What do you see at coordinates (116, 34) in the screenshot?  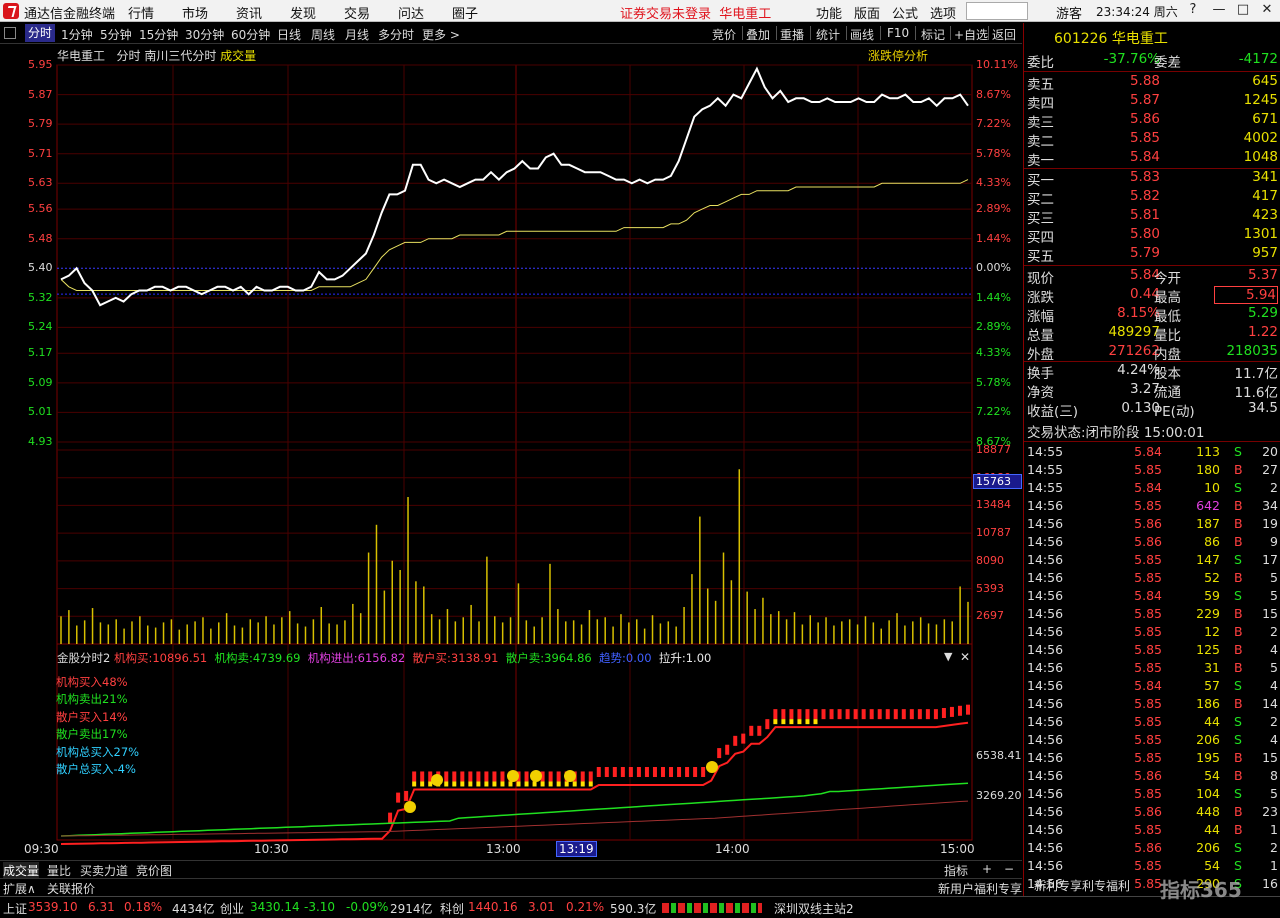 I see `tab-5min: 5分钟` at bounding box center [116, 34].